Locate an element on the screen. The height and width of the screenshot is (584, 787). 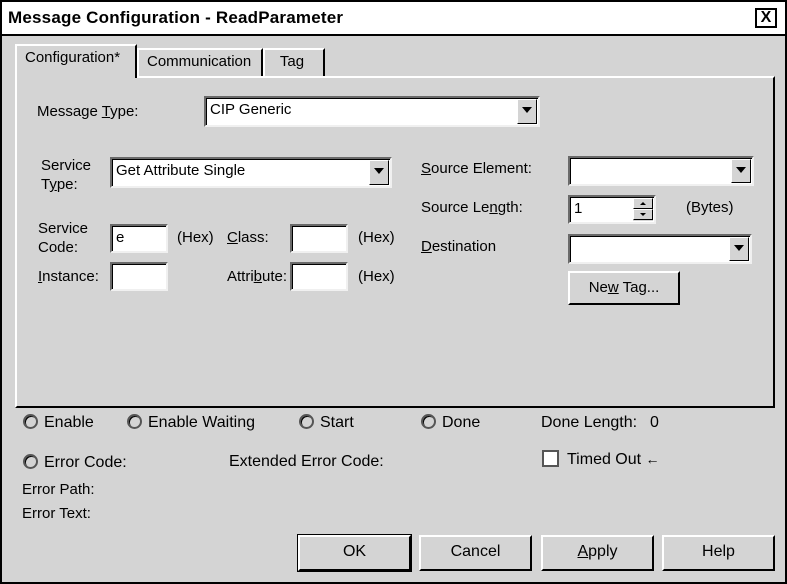
arrow-left-icon: ← is located at coordinates (652, 459).